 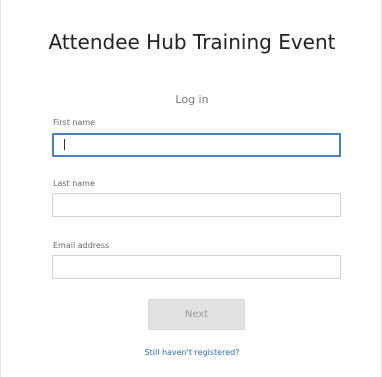 I want to click on last-name-input, so click(x=196, y=205).